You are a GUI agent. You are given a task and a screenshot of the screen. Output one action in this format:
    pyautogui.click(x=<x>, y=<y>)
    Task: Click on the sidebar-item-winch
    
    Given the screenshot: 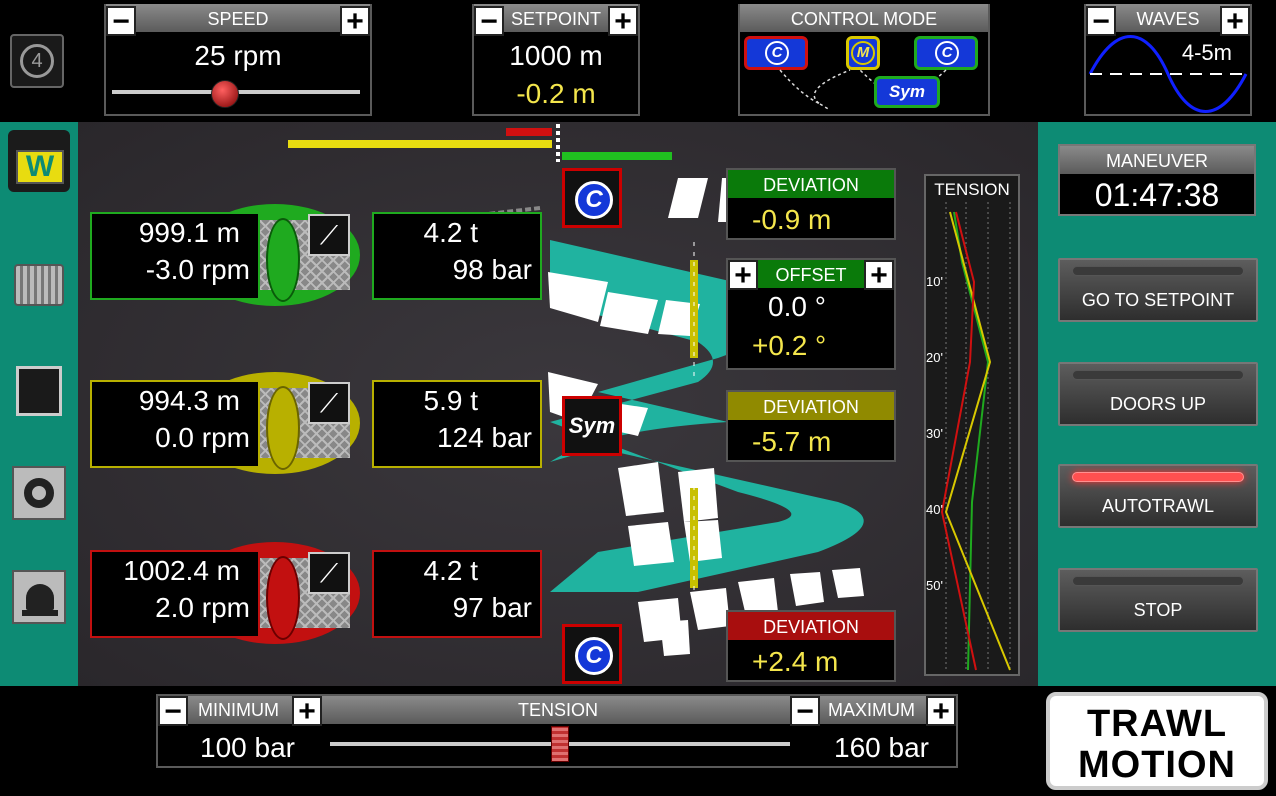 What is the action you would take?
    pyautogui.click(x=39, y=285)
    